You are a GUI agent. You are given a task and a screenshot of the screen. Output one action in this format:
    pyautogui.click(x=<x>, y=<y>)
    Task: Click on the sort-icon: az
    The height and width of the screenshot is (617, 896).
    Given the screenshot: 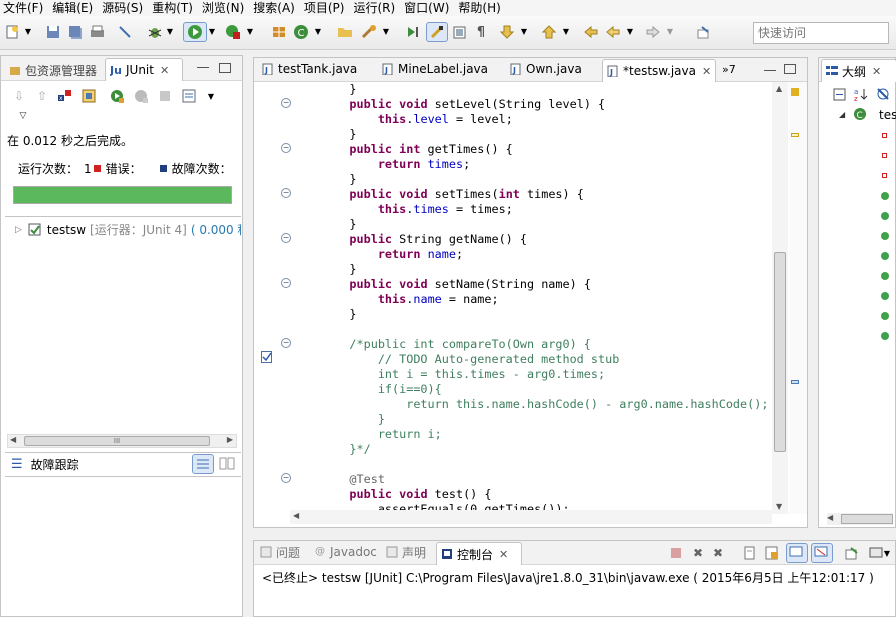 What is the action you would take?
    pyautogui.click(x=861, y=94)
    